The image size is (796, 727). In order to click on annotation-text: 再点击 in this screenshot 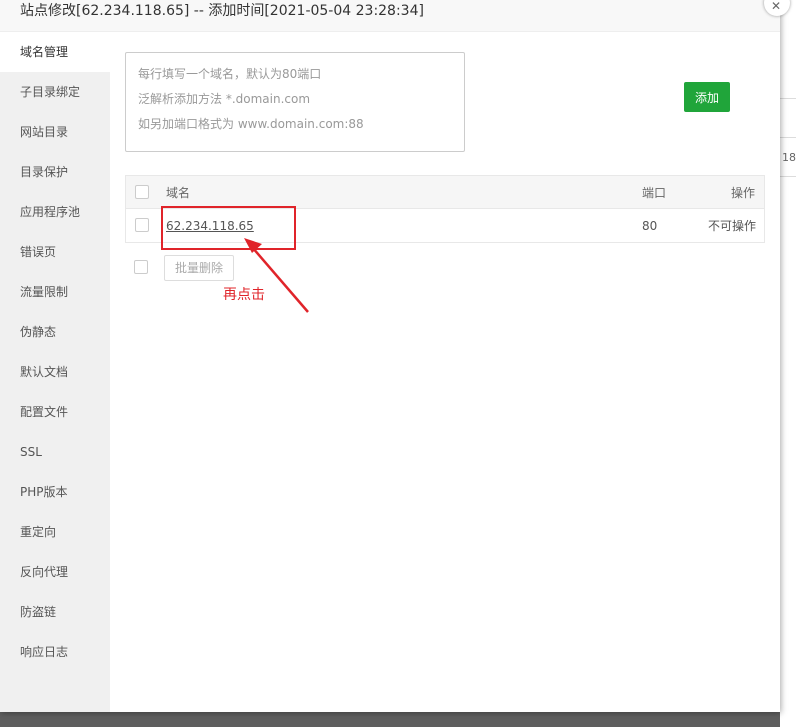, I will do `click(244, 295)`.